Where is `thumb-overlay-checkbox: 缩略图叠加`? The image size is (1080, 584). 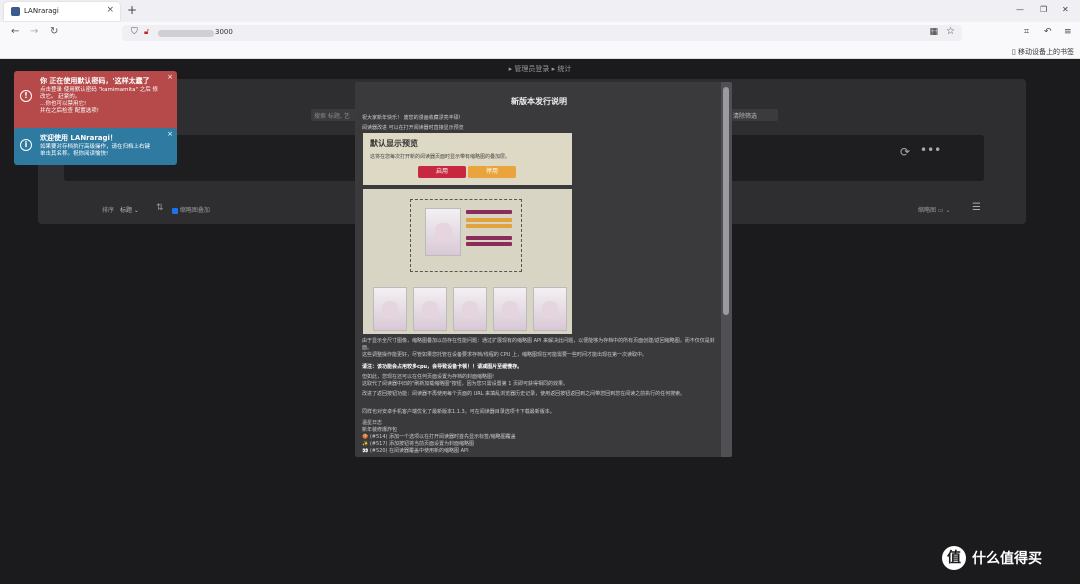 thumb-overlay-checkbox: 缩略图叠加 is located at coordinates (191, 209).